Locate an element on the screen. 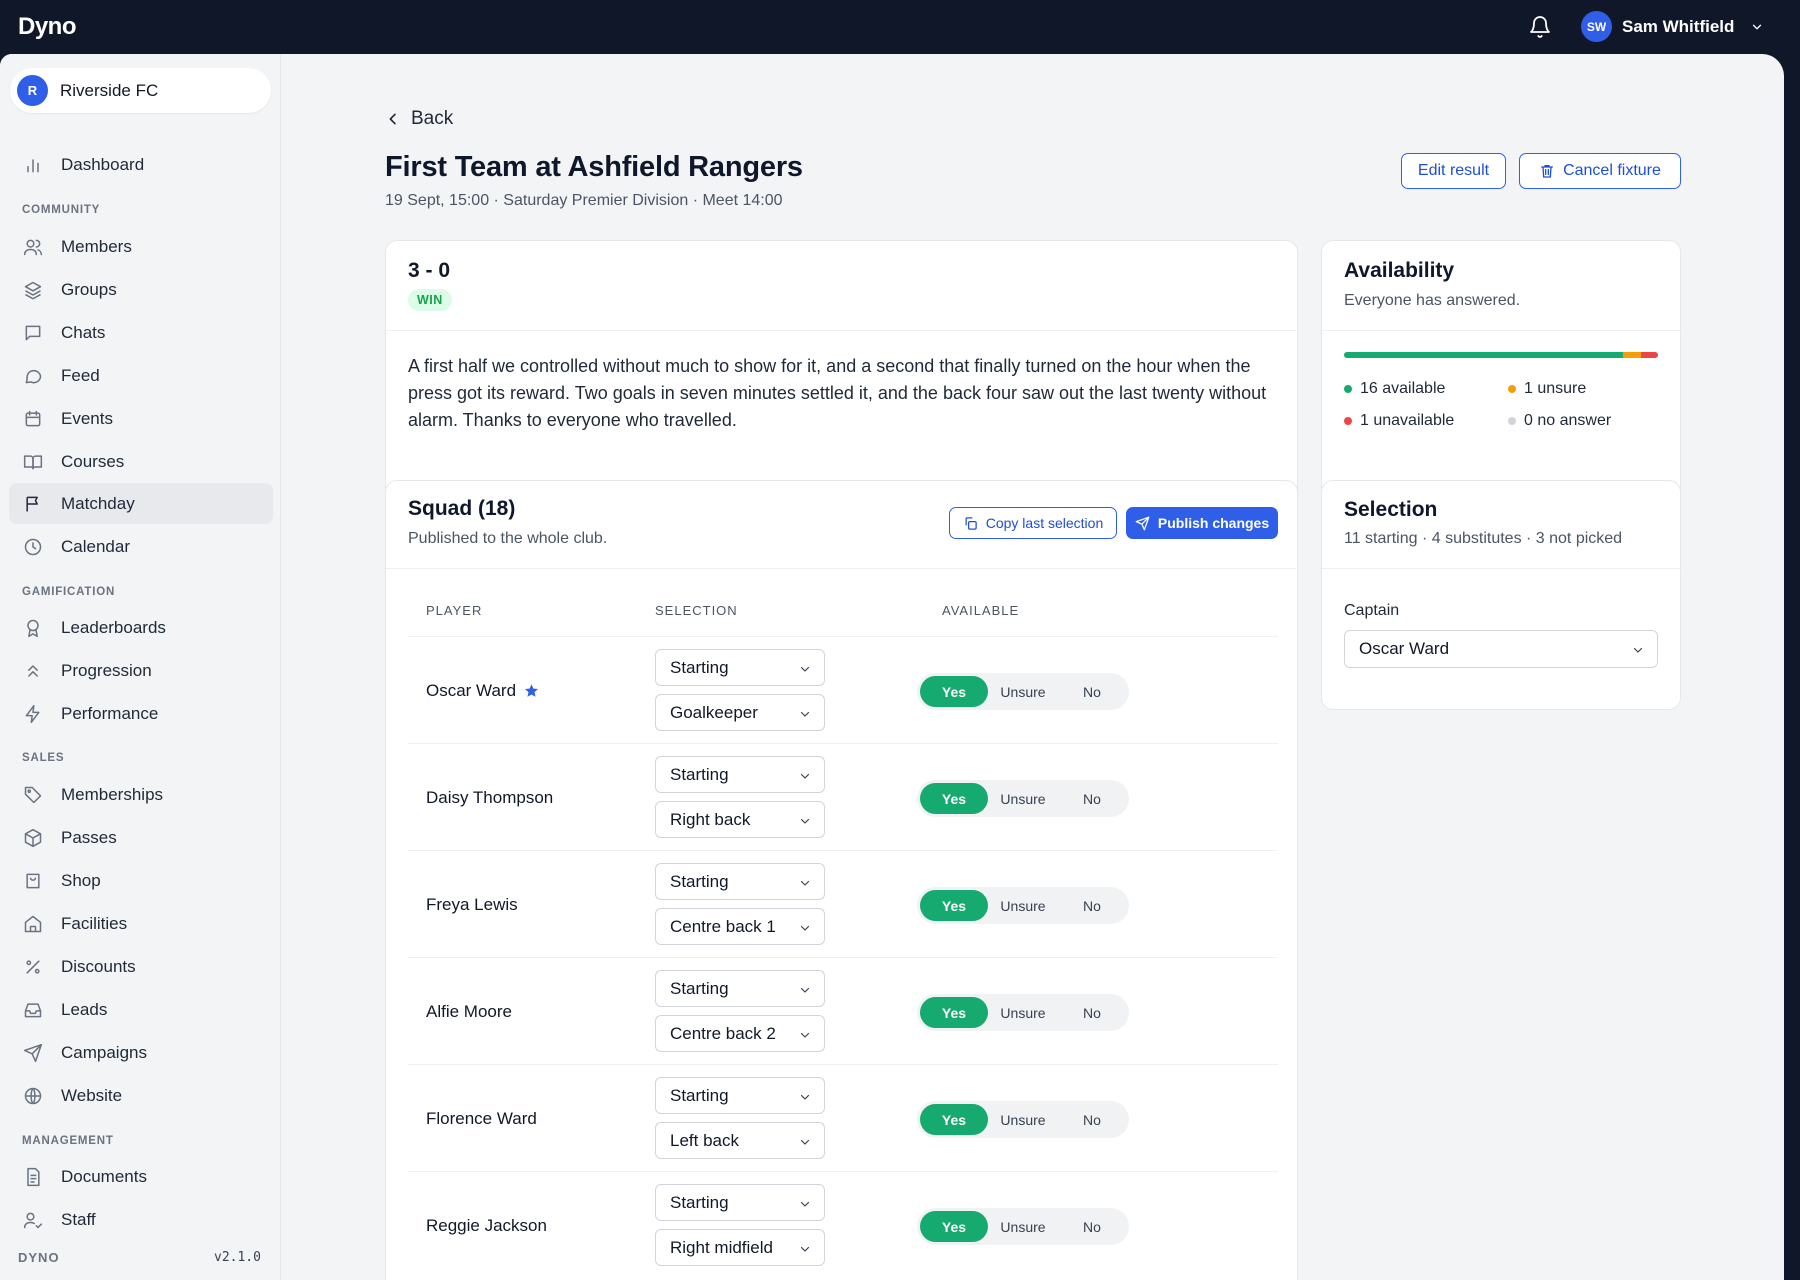  position-select: Left back is located at coordinates (740, 1140).